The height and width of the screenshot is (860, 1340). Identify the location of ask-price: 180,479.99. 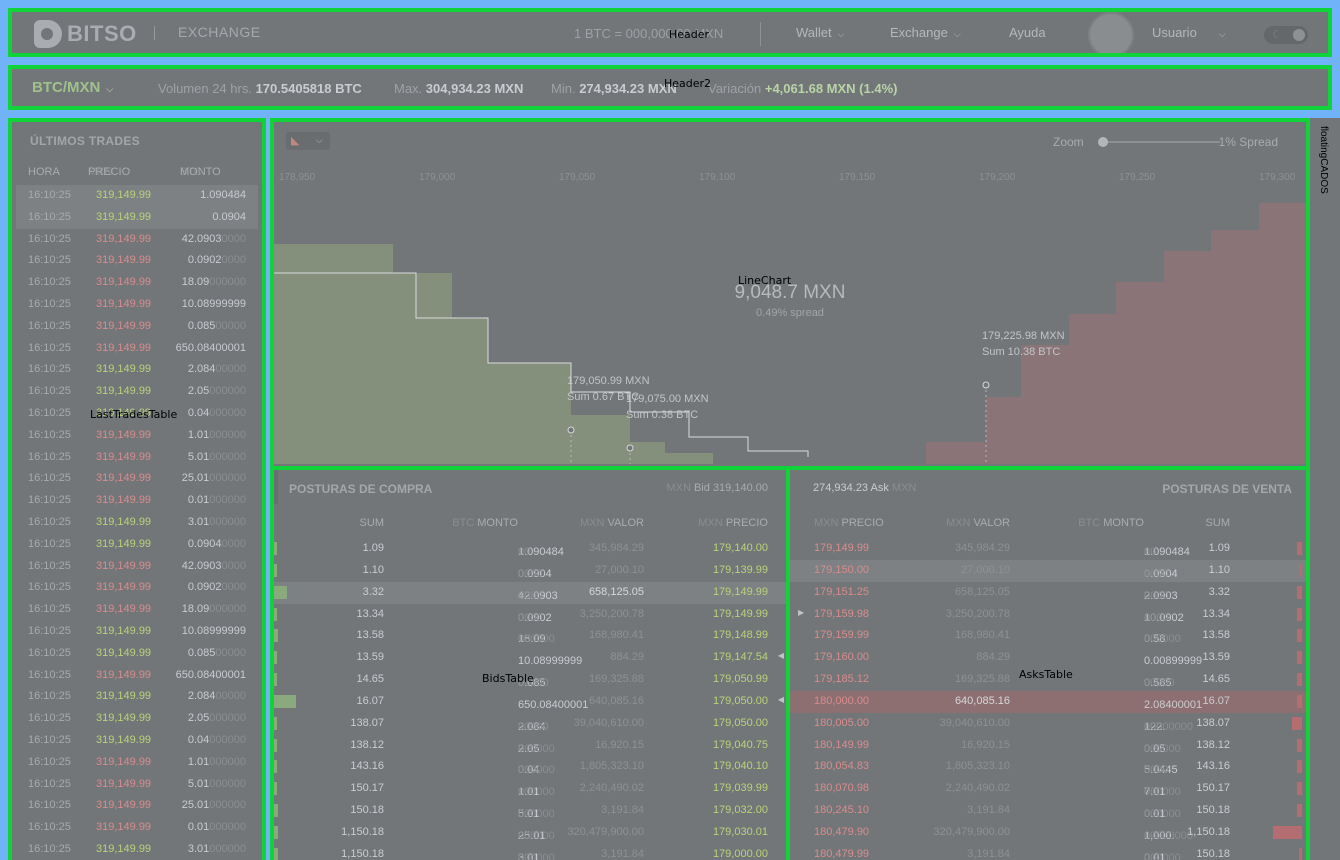
(842, 853).